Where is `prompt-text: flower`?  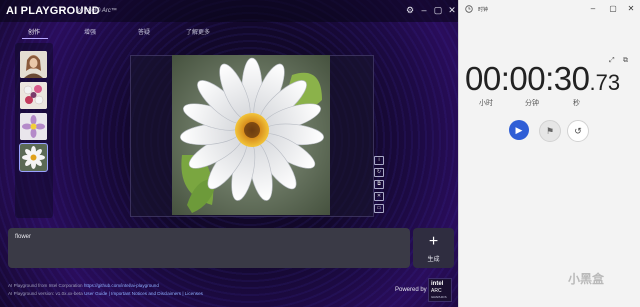
prompt-text: flower is located at coordinates (23, 237).